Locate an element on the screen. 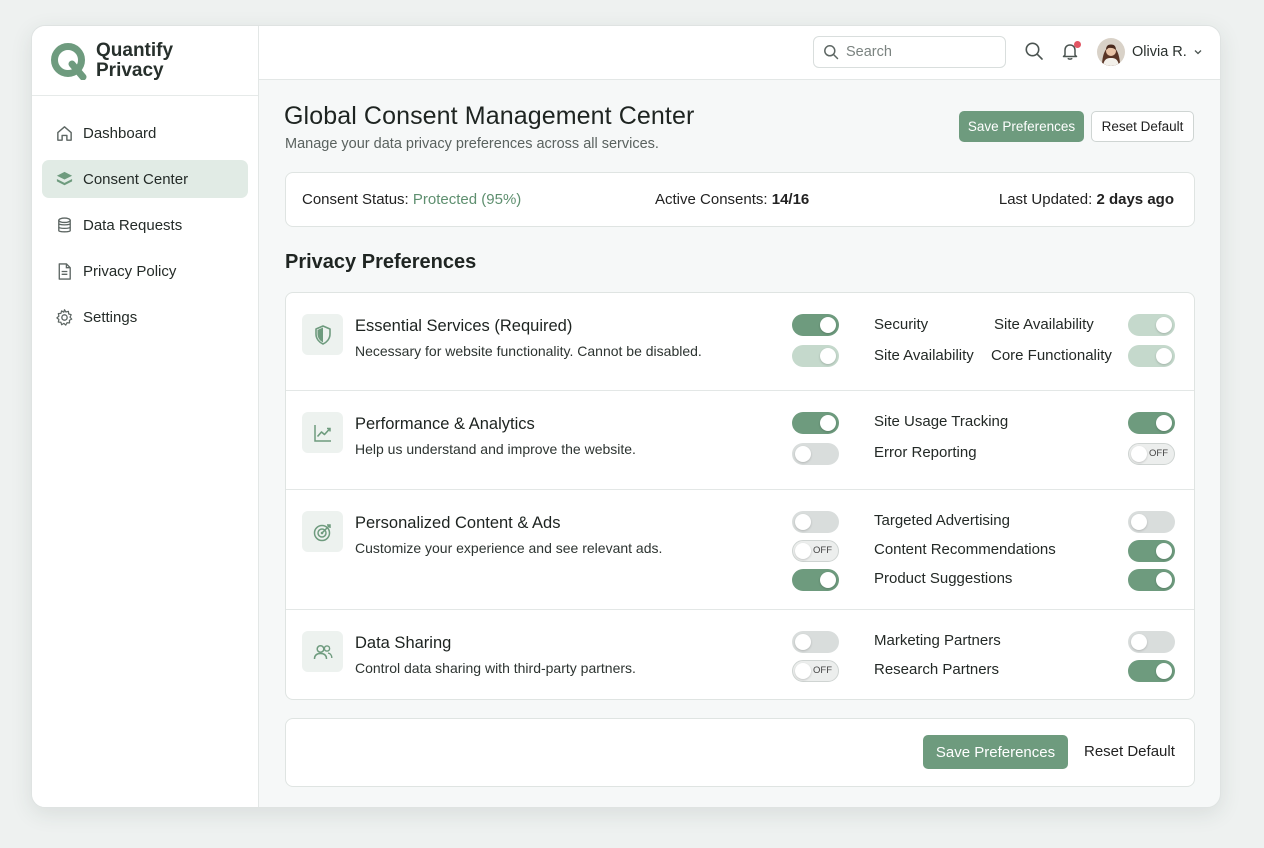  performance-main-toggle is located at coordinates (815, 423).